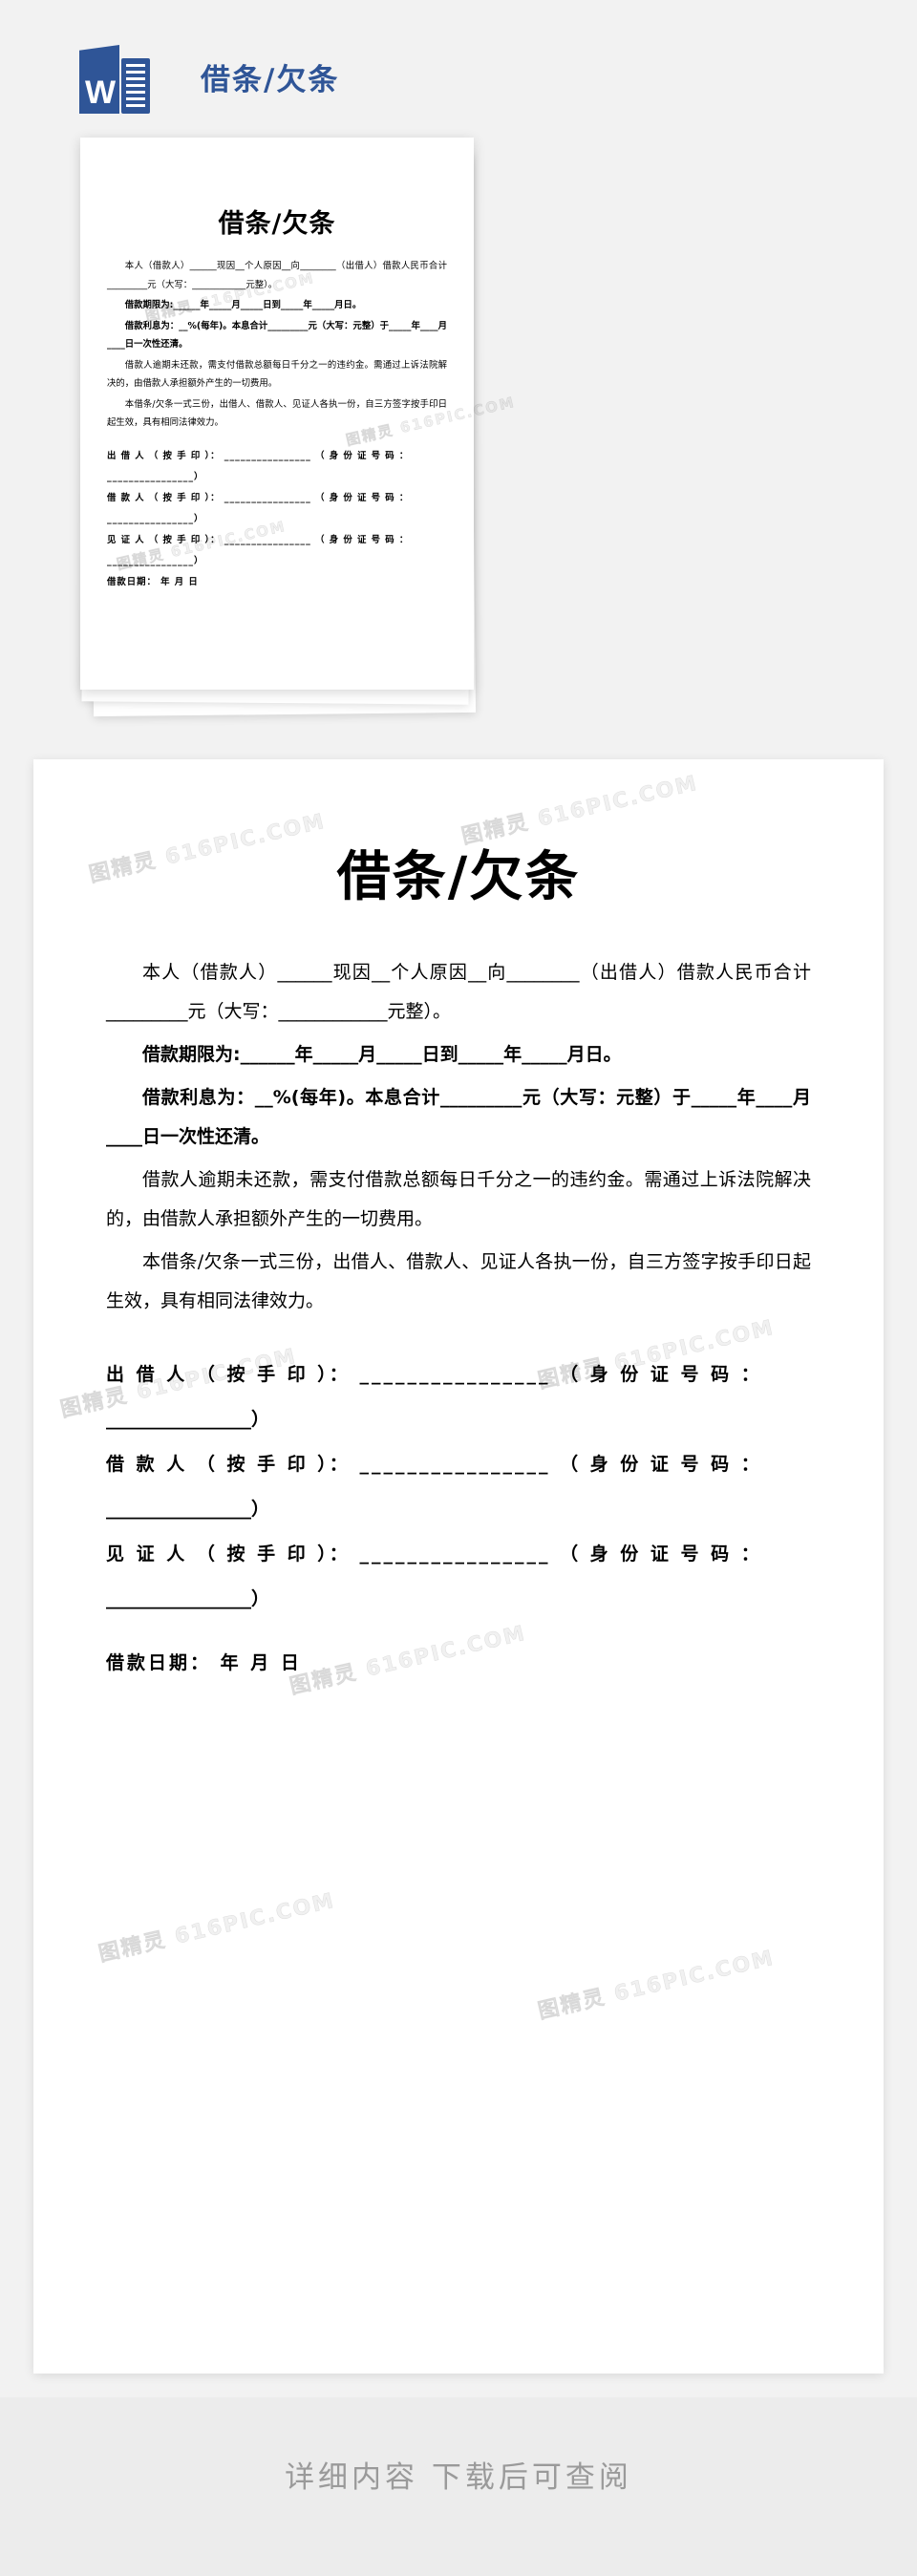 The height and width of the screenshot is (2576, 917). I want to click on preview-doc-title: 借条/欠条, so click(277, 224).